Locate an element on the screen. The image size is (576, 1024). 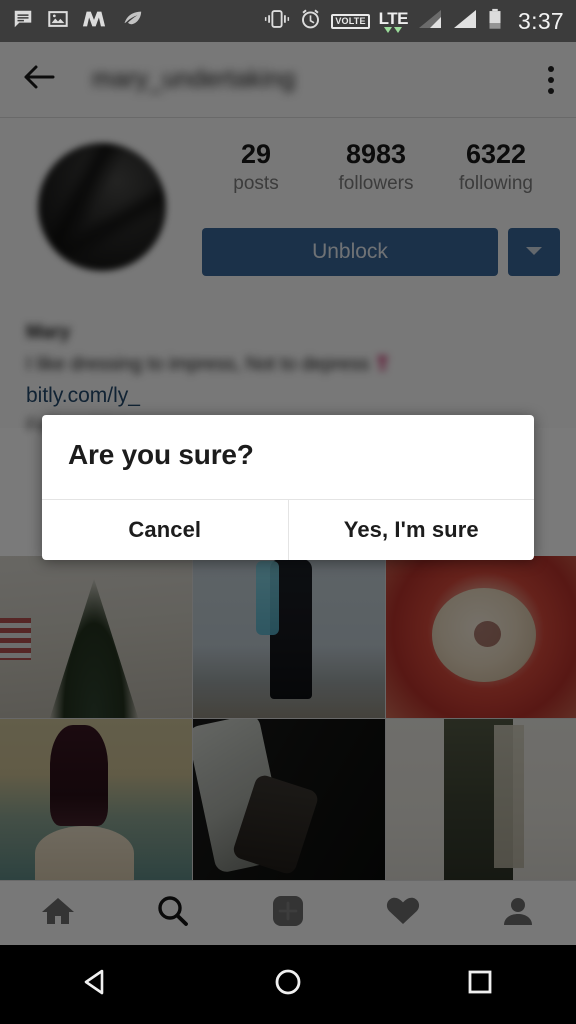
android-home-button is located at coordinates (288, 984).